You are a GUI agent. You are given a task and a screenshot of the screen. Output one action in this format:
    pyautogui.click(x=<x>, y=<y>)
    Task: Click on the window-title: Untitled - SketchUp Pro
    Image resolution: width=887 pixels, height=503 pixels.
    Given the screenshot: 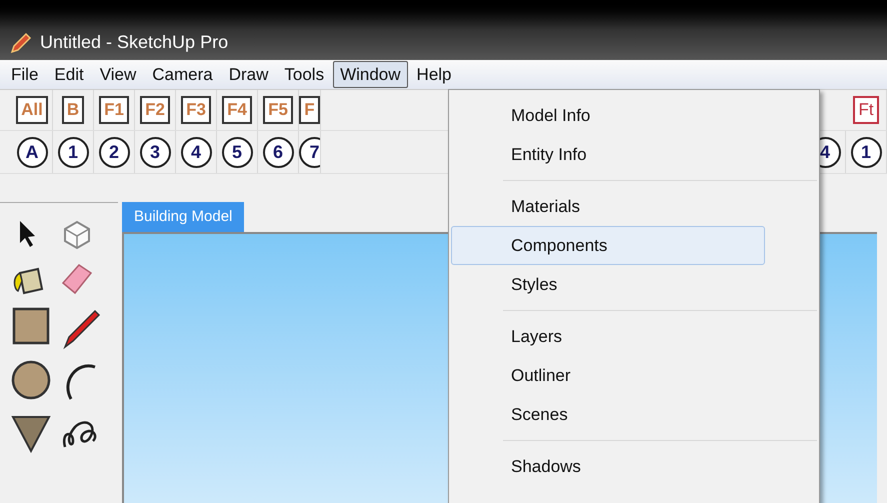 What is the action you would take?
    pyautogui.click(x=134, y=42)
    